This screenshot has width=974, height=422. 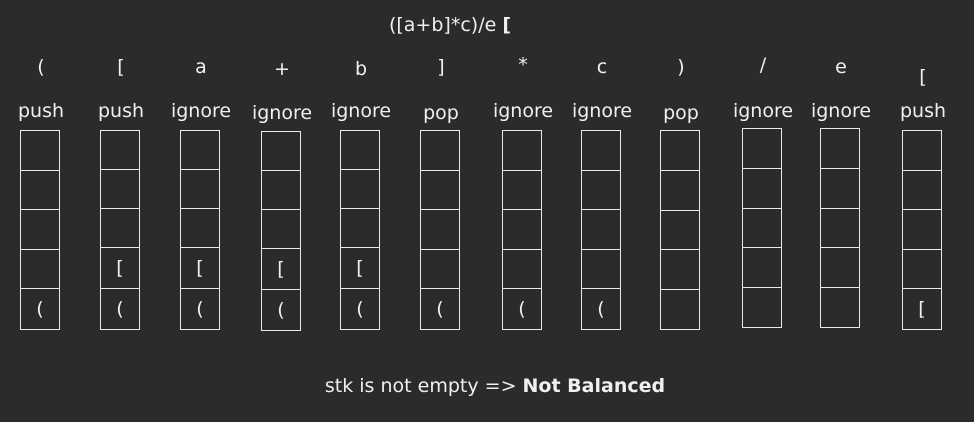 I want to click on input-char: [, so click(x=923, y=77).